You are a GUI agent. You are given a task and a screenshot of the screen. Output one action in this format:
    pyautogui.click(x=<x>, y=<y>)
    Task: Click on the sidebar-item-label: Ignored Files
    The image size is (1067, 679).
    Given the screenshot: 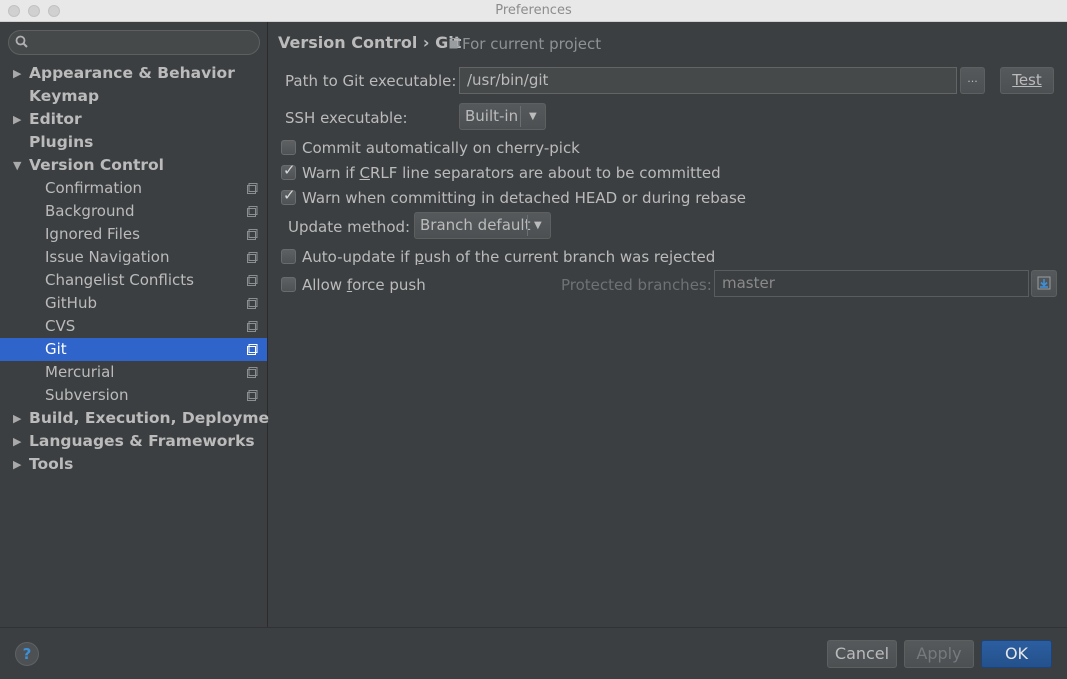 What is the action you would take?
    pyautogui.click(x=92, y=234)
    